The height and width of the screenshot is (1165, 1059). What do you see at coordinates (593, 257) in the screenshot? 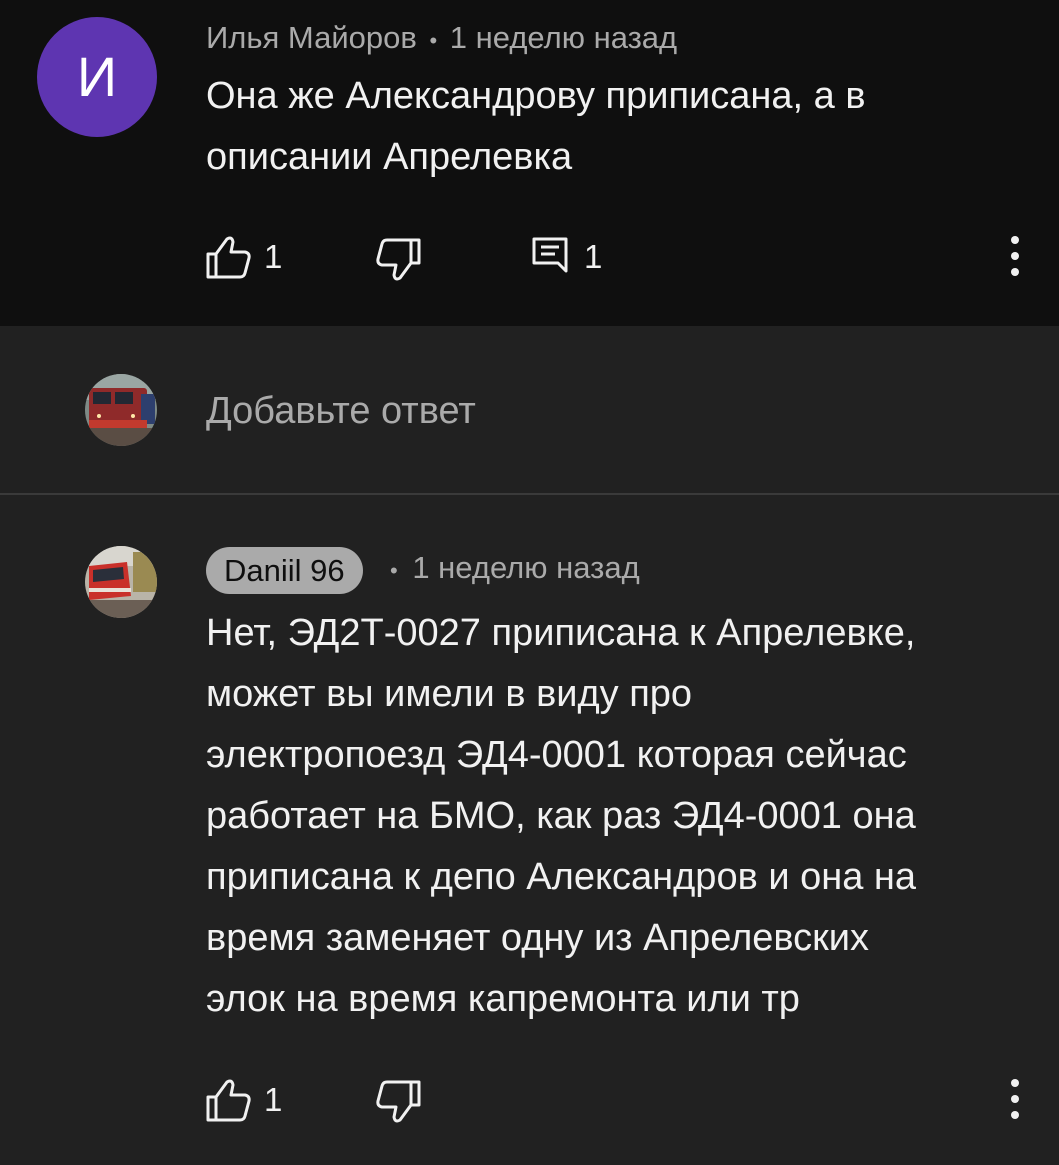
I see `reply-count: 1` at bounding box center [593, 257].